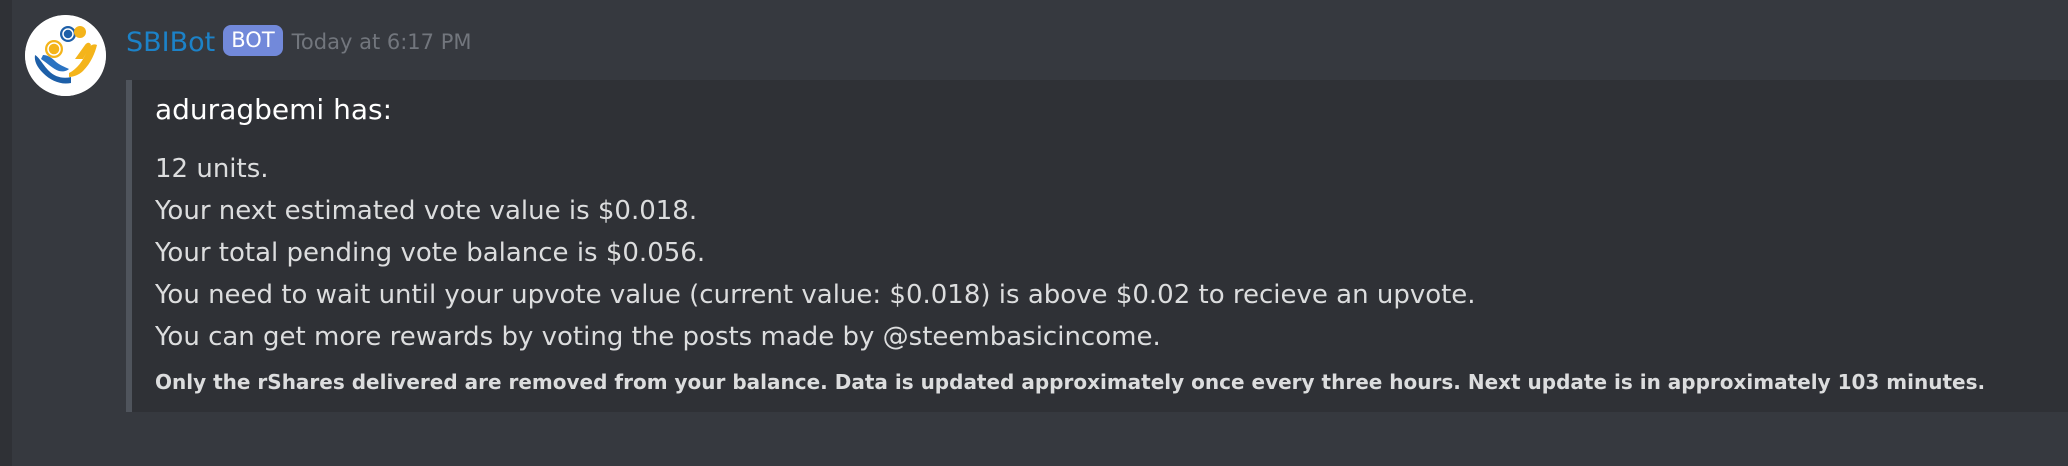 The height and width of the screenshot is (466, 2068). Describe the element at coordinates (381, 42) in the screenshot. I see `message-timestamp: Today at 6:17 PM` at that location.